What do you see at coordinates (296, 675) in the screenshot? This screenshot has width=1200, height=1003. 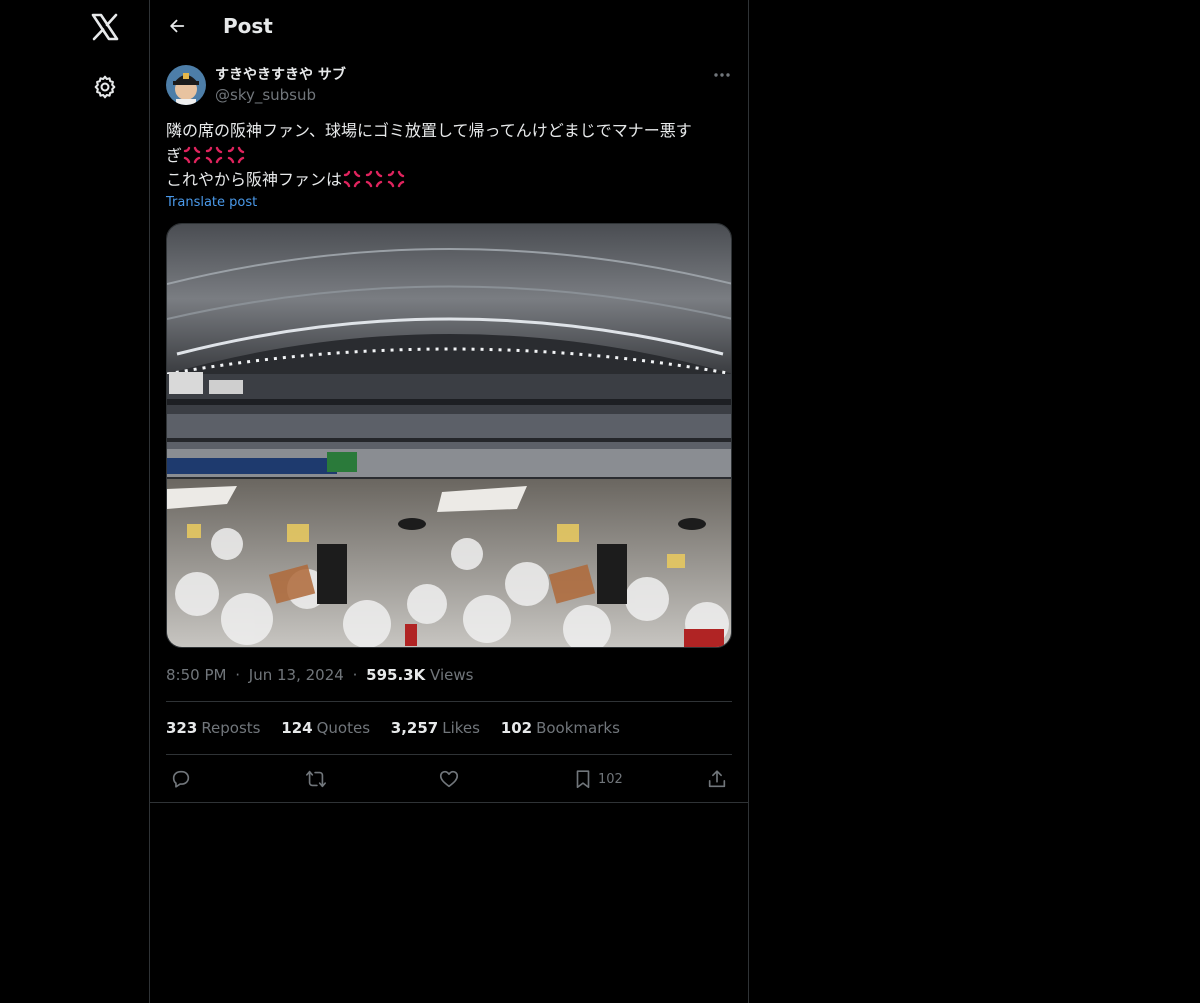 I see `post-date: Jun 13, 2024` at bounding box center [296, 675].